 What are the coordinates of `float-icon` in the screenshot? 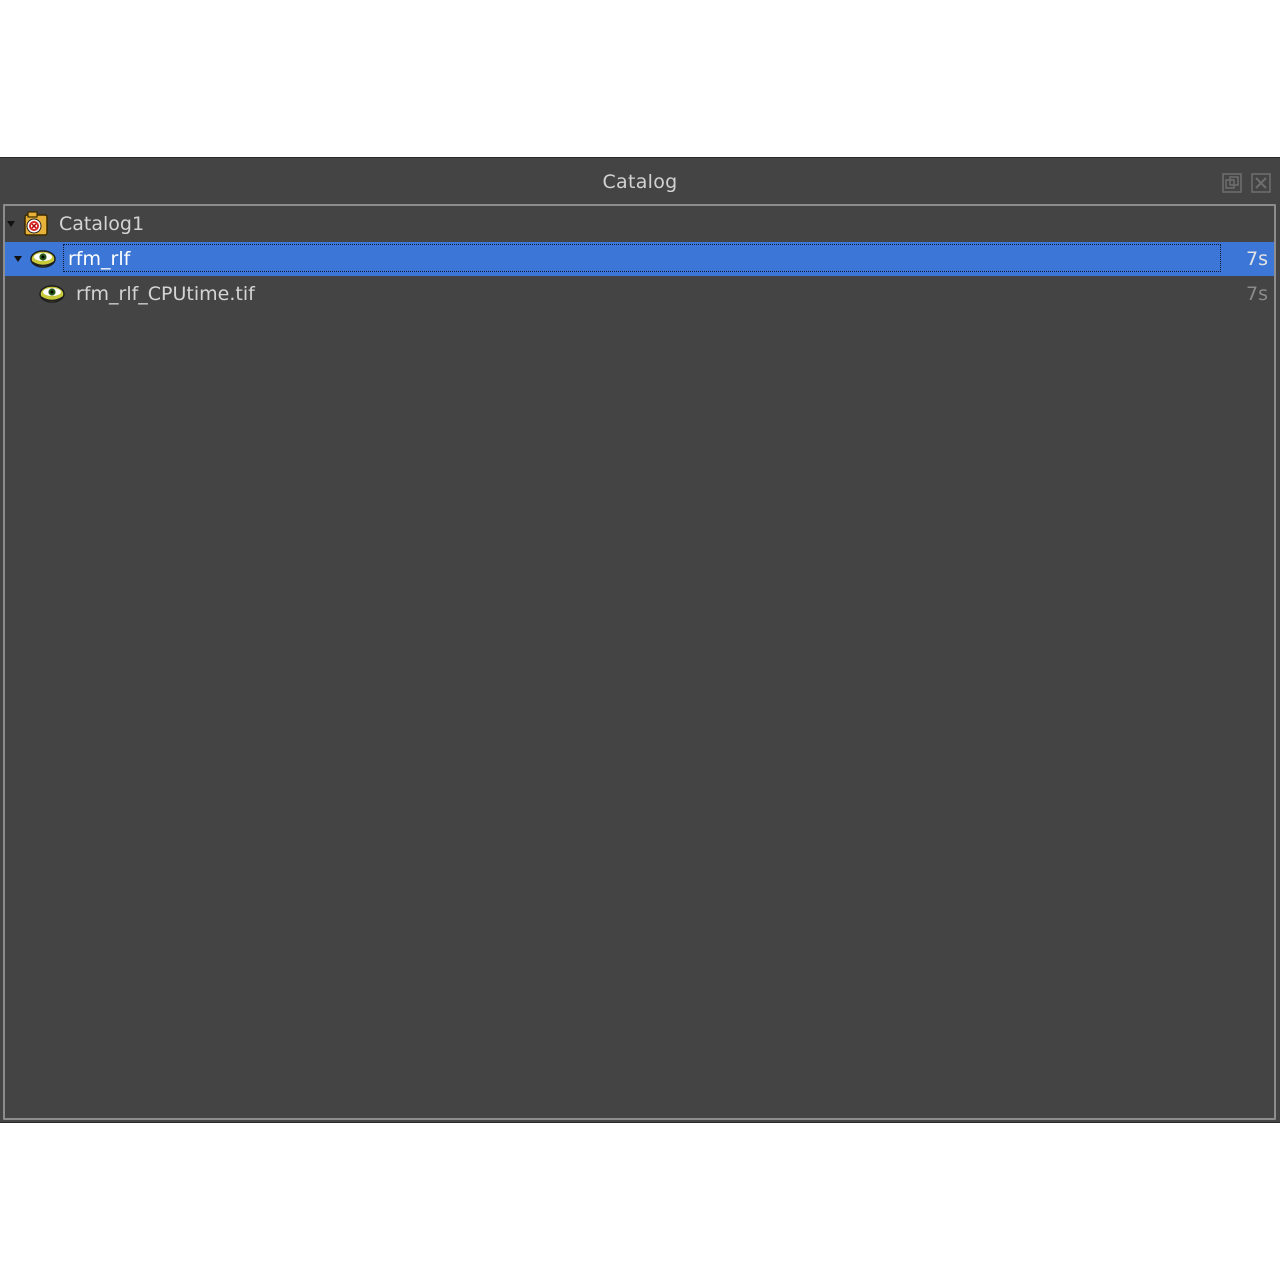 It's located at (1232, 183).